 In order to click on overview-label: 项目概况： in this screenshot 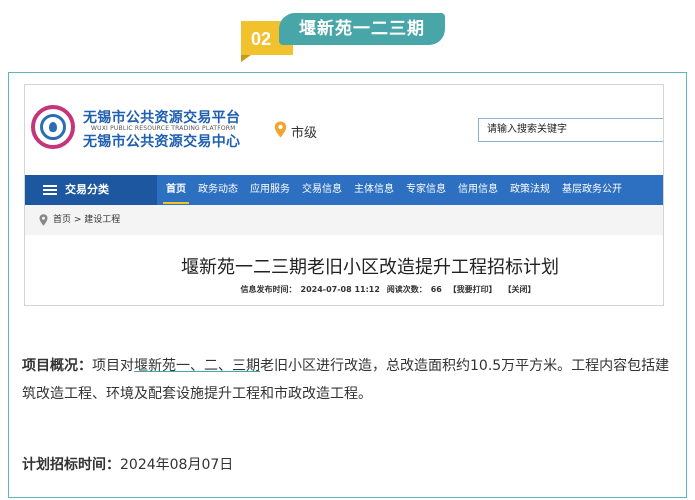, I will do `click(57, 366)`.